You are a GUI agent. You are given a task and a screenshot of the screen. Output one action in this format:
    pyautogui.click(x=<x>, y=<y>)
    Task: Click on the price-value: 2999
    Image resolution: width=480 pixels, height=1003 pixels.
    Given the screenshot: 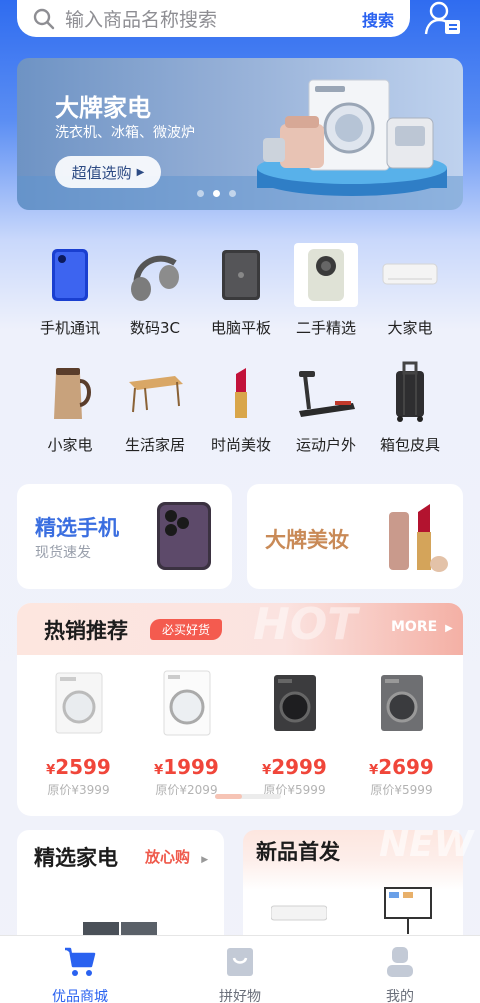 What is the action you would take?
    pyautogui.click(x=299, y=767)
    